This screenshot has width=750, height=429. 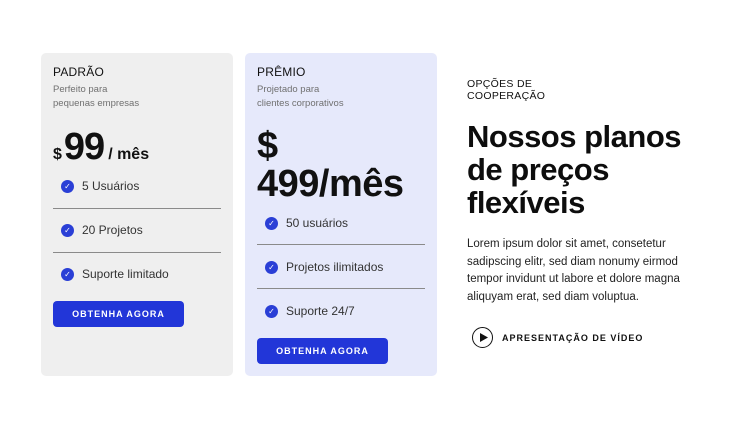 I want to click on feature-label: Suporte 24/7, so click(x=320, y=311).